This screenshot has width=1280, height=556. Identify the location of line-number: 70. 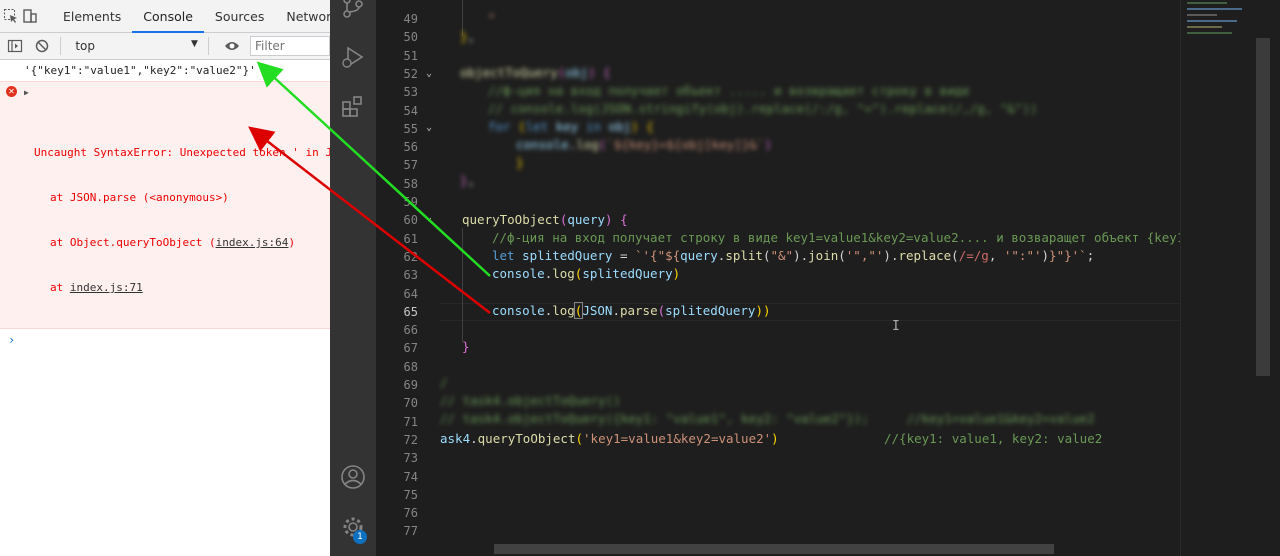
(410, 403).